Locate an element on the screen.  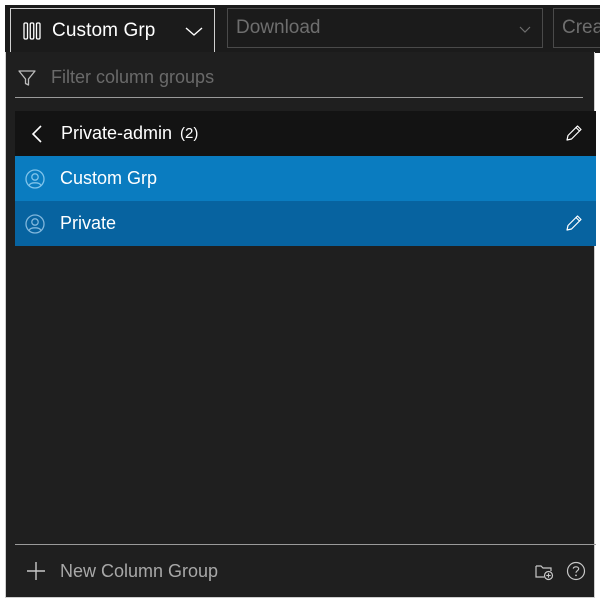
download-select: Download is located at coordinates (385, 28).